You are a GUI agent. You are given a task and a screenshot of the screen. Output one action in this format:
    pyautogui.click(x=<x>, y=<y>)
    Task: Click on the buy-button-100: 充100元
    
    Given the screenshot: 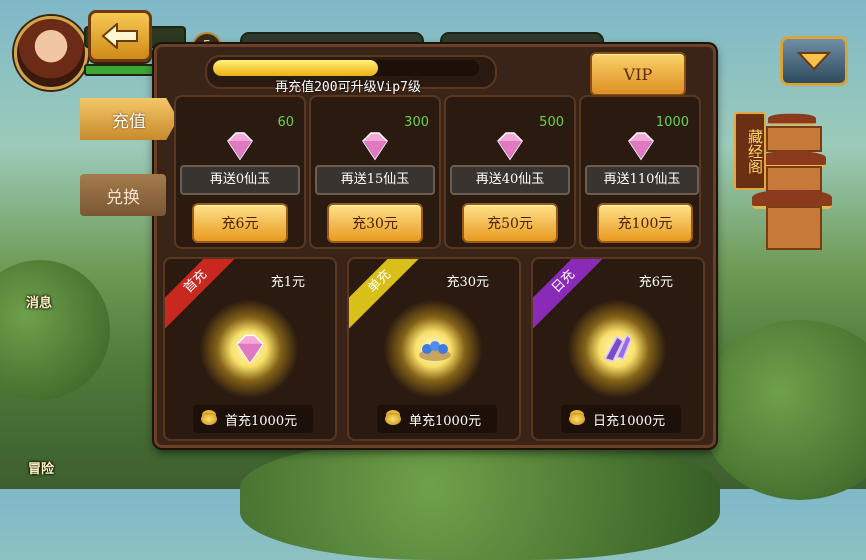 What is the action you would take?
    pyautogui.click(x=645, y=223)
    